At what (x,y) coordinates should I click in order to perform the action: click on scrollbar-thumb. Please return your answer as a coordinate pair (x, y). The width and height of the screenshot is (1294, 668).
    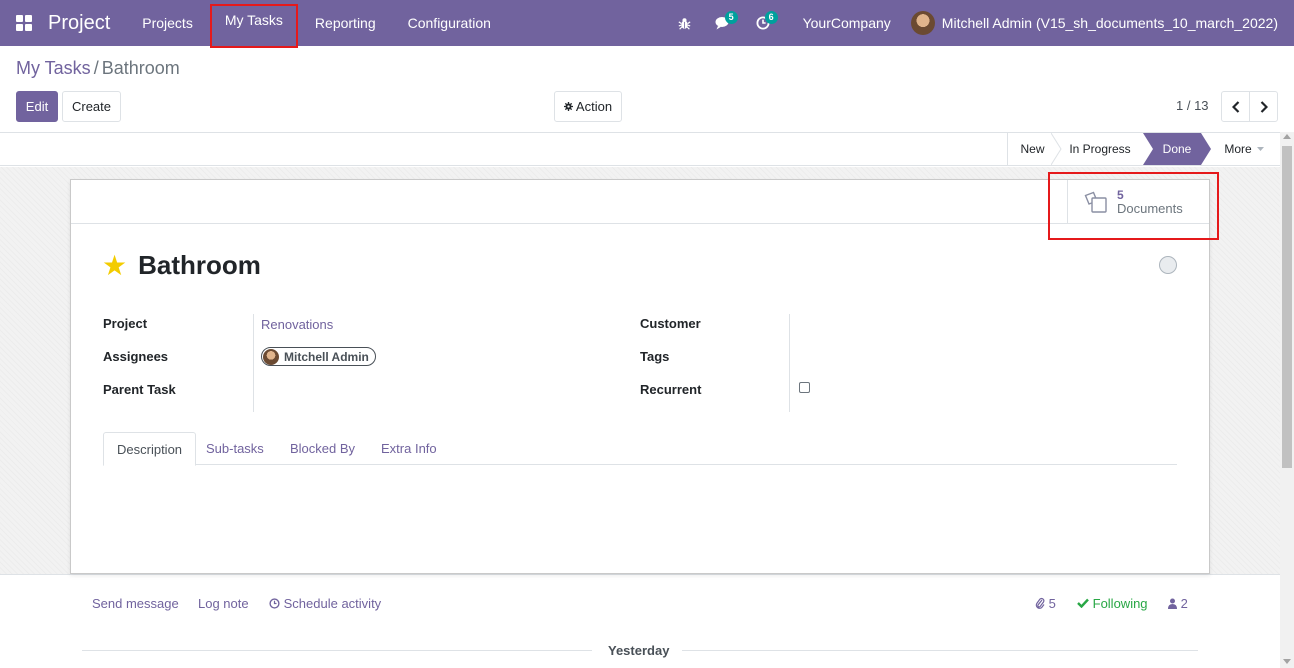
    Looking at the image, I should click on (1287, 307).